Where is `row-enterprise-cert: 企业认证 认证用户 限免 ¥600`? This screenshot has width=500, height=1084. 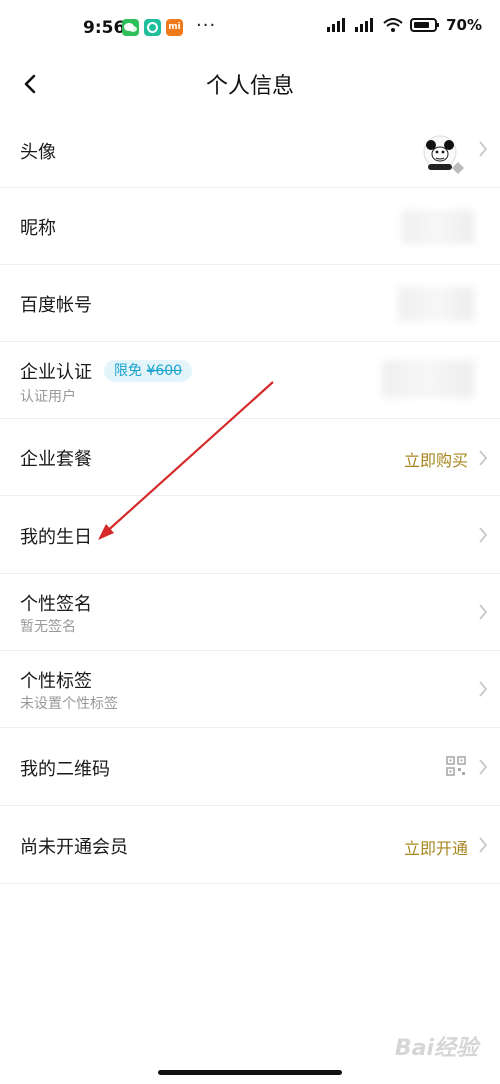
row-enterprise-cert: 企业认证 认证用户 限免 ¥600 is located at coordinates (250, 380).